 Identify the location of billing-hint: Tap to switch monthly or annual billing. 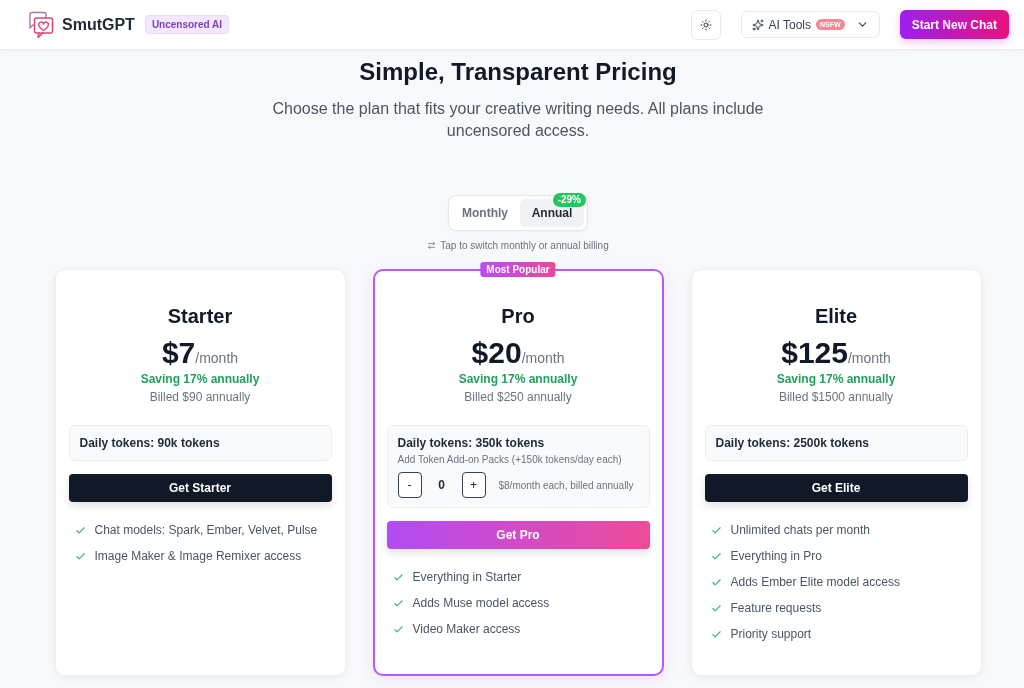
(524, 245).